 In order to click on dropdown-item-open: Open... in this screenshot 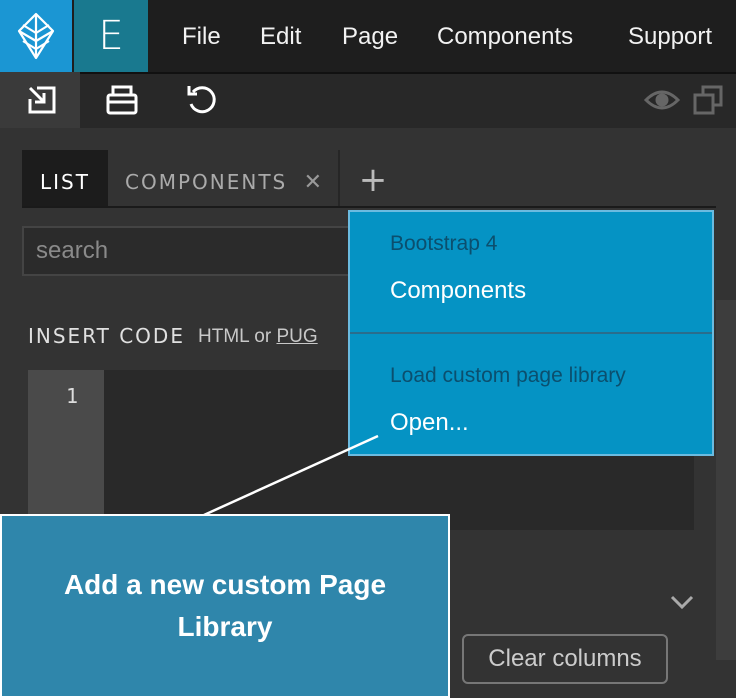, I will do `click(429, 423)`.